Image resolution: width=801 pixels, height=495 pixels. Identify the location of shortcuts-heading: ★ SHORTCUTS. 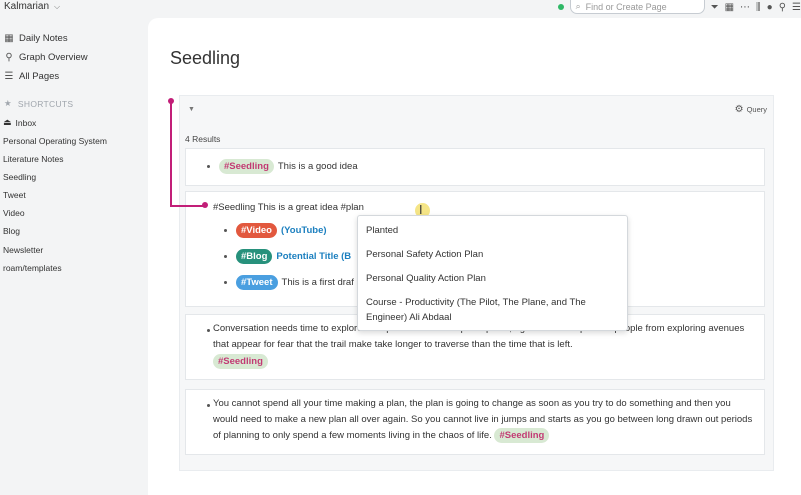
(38, 103).